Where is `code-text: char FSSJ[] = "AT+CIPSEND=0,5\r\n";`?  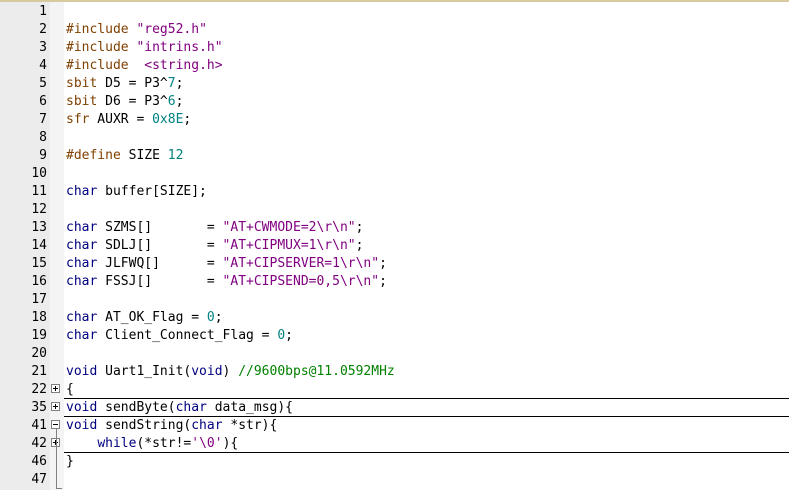
code-text: char FSSJ[] = "AT+CIPSEND=0,5\r\n"; is located at coordinates (226, 282).